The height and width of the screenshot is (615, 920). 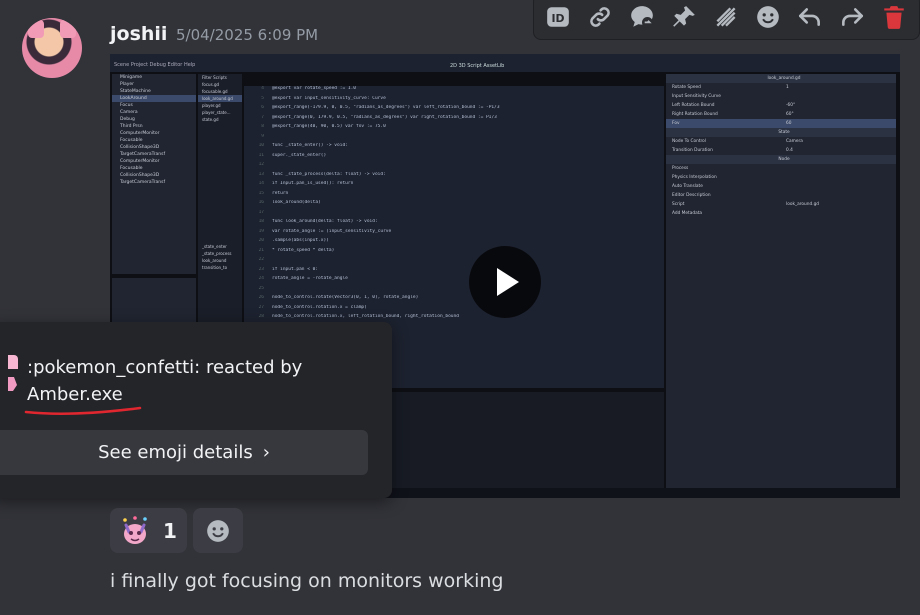 What do you see at coordinates (746, 204) in the screenshot?
I see `inspector-row: Script look_around.gd` at bounding box center [746, 204].